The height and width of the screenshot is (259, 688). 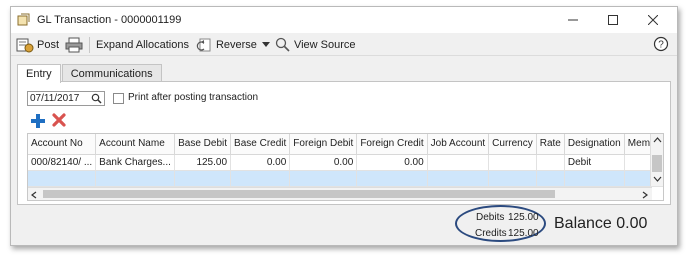 What do you see at coordinates (48, 44) in the screenshot?
I see `post-label: Post` at bounding box center [48, 44].